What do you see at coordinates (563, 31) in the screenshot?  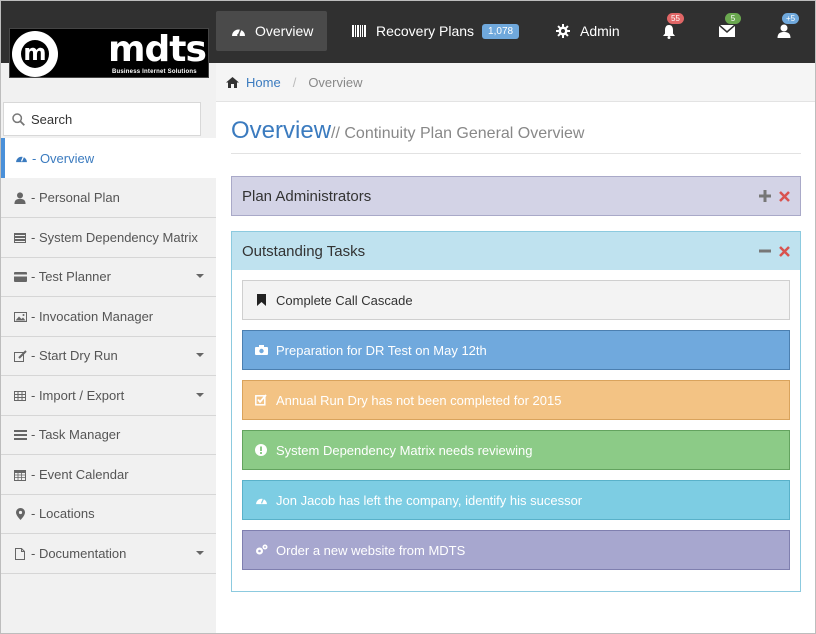 I see `gear-icon` at bounding box center [563, 31].